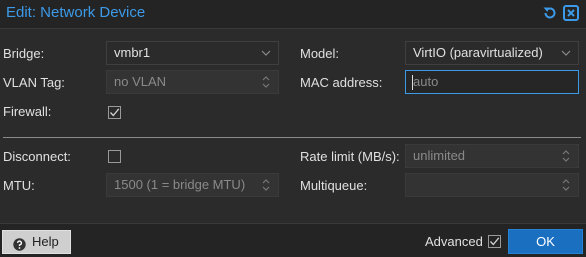  Describe the element at coordinates (19, 185) in the screenshot. I see `mtu-label: MTU:` at that location.